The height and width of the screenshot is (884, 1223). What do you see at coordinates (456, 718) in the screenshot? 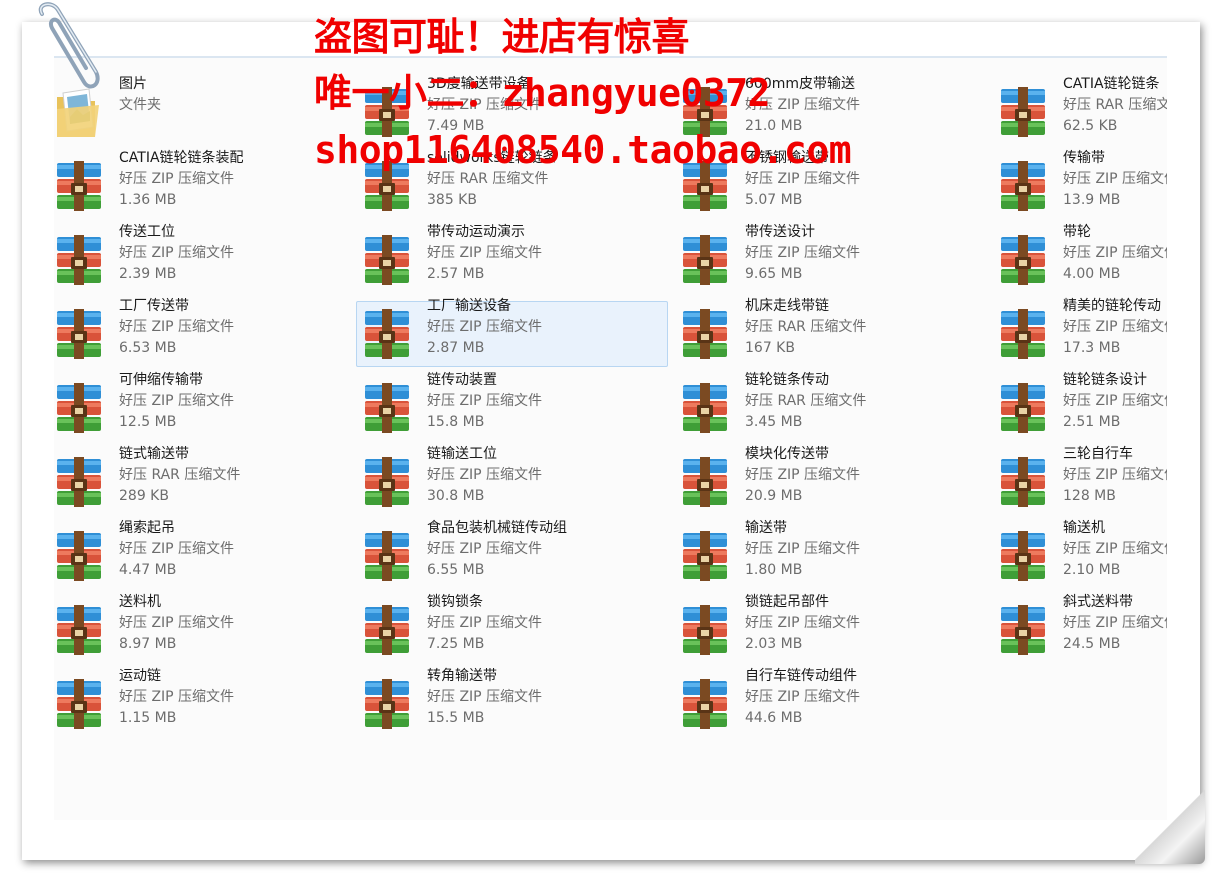
I see `file-size: 15.5 MB` at bounding box center [456, 718].